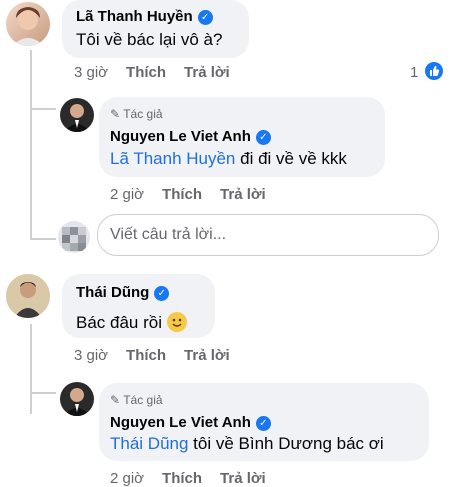  What do you see at coordinates (123, 292) in the screenshot?
I see `comment-author: Thái Dũng ✓` at bounding box center [123, 292].